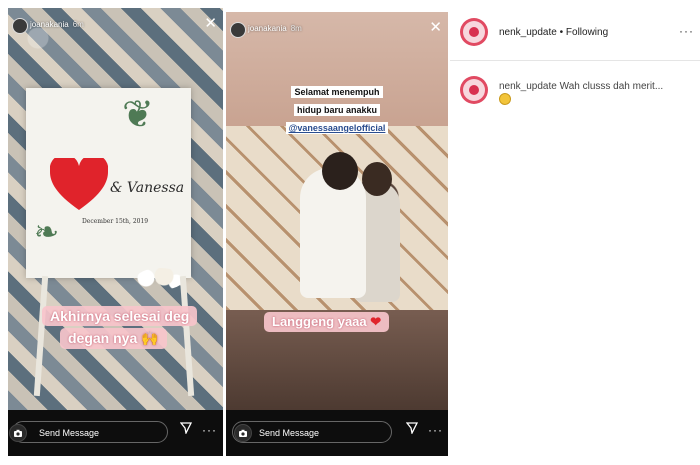 The height and width of the screenshot is (465, 700). I want to click on story-caption: Langgeng yaaa ❤, so click(327, 322).